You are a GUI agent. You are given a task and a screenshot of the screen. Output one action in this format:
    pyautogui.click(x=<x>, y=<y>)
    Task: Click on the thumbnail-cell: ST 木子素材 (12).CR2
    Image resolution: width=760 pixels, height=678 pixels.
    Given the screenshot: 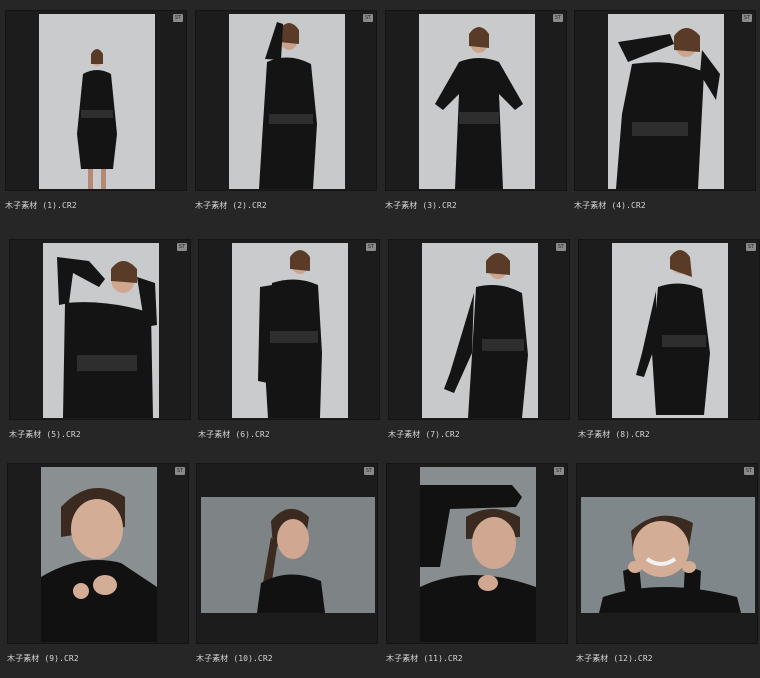 What is the action you would take?
    pyautogui.click(x=667, y=565)
    